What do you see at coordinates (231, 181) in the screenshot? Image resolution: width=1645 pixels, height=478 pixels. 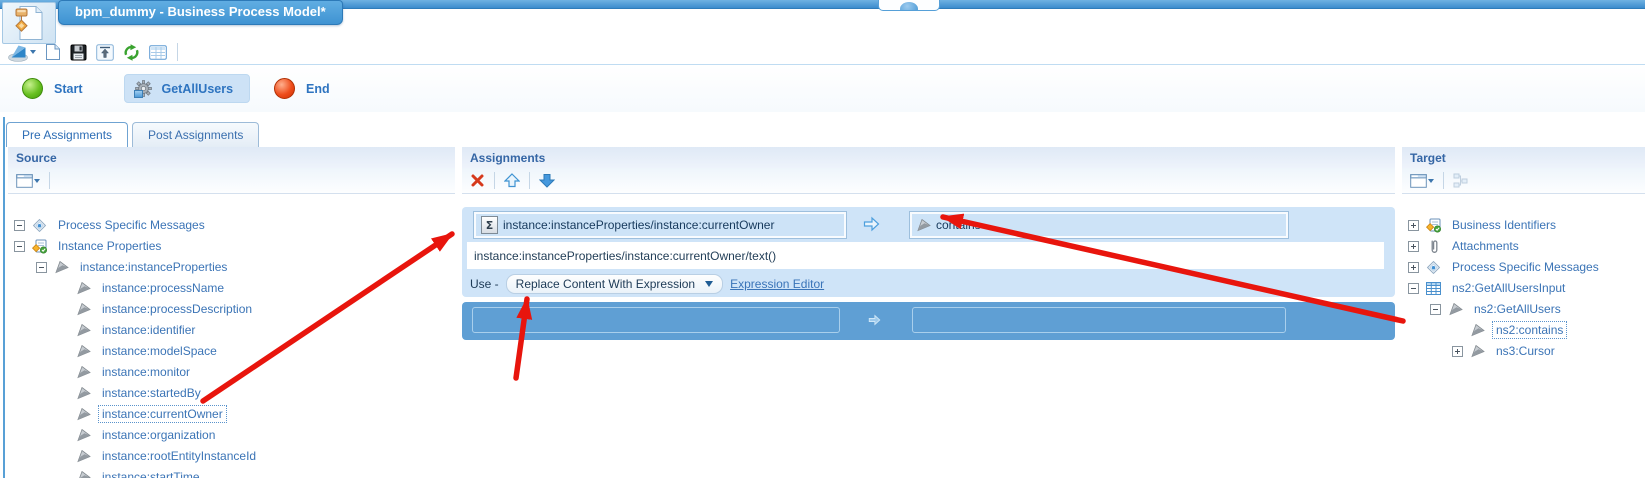 I see `source-panel-toolbar` at bounding box center [231, 181].